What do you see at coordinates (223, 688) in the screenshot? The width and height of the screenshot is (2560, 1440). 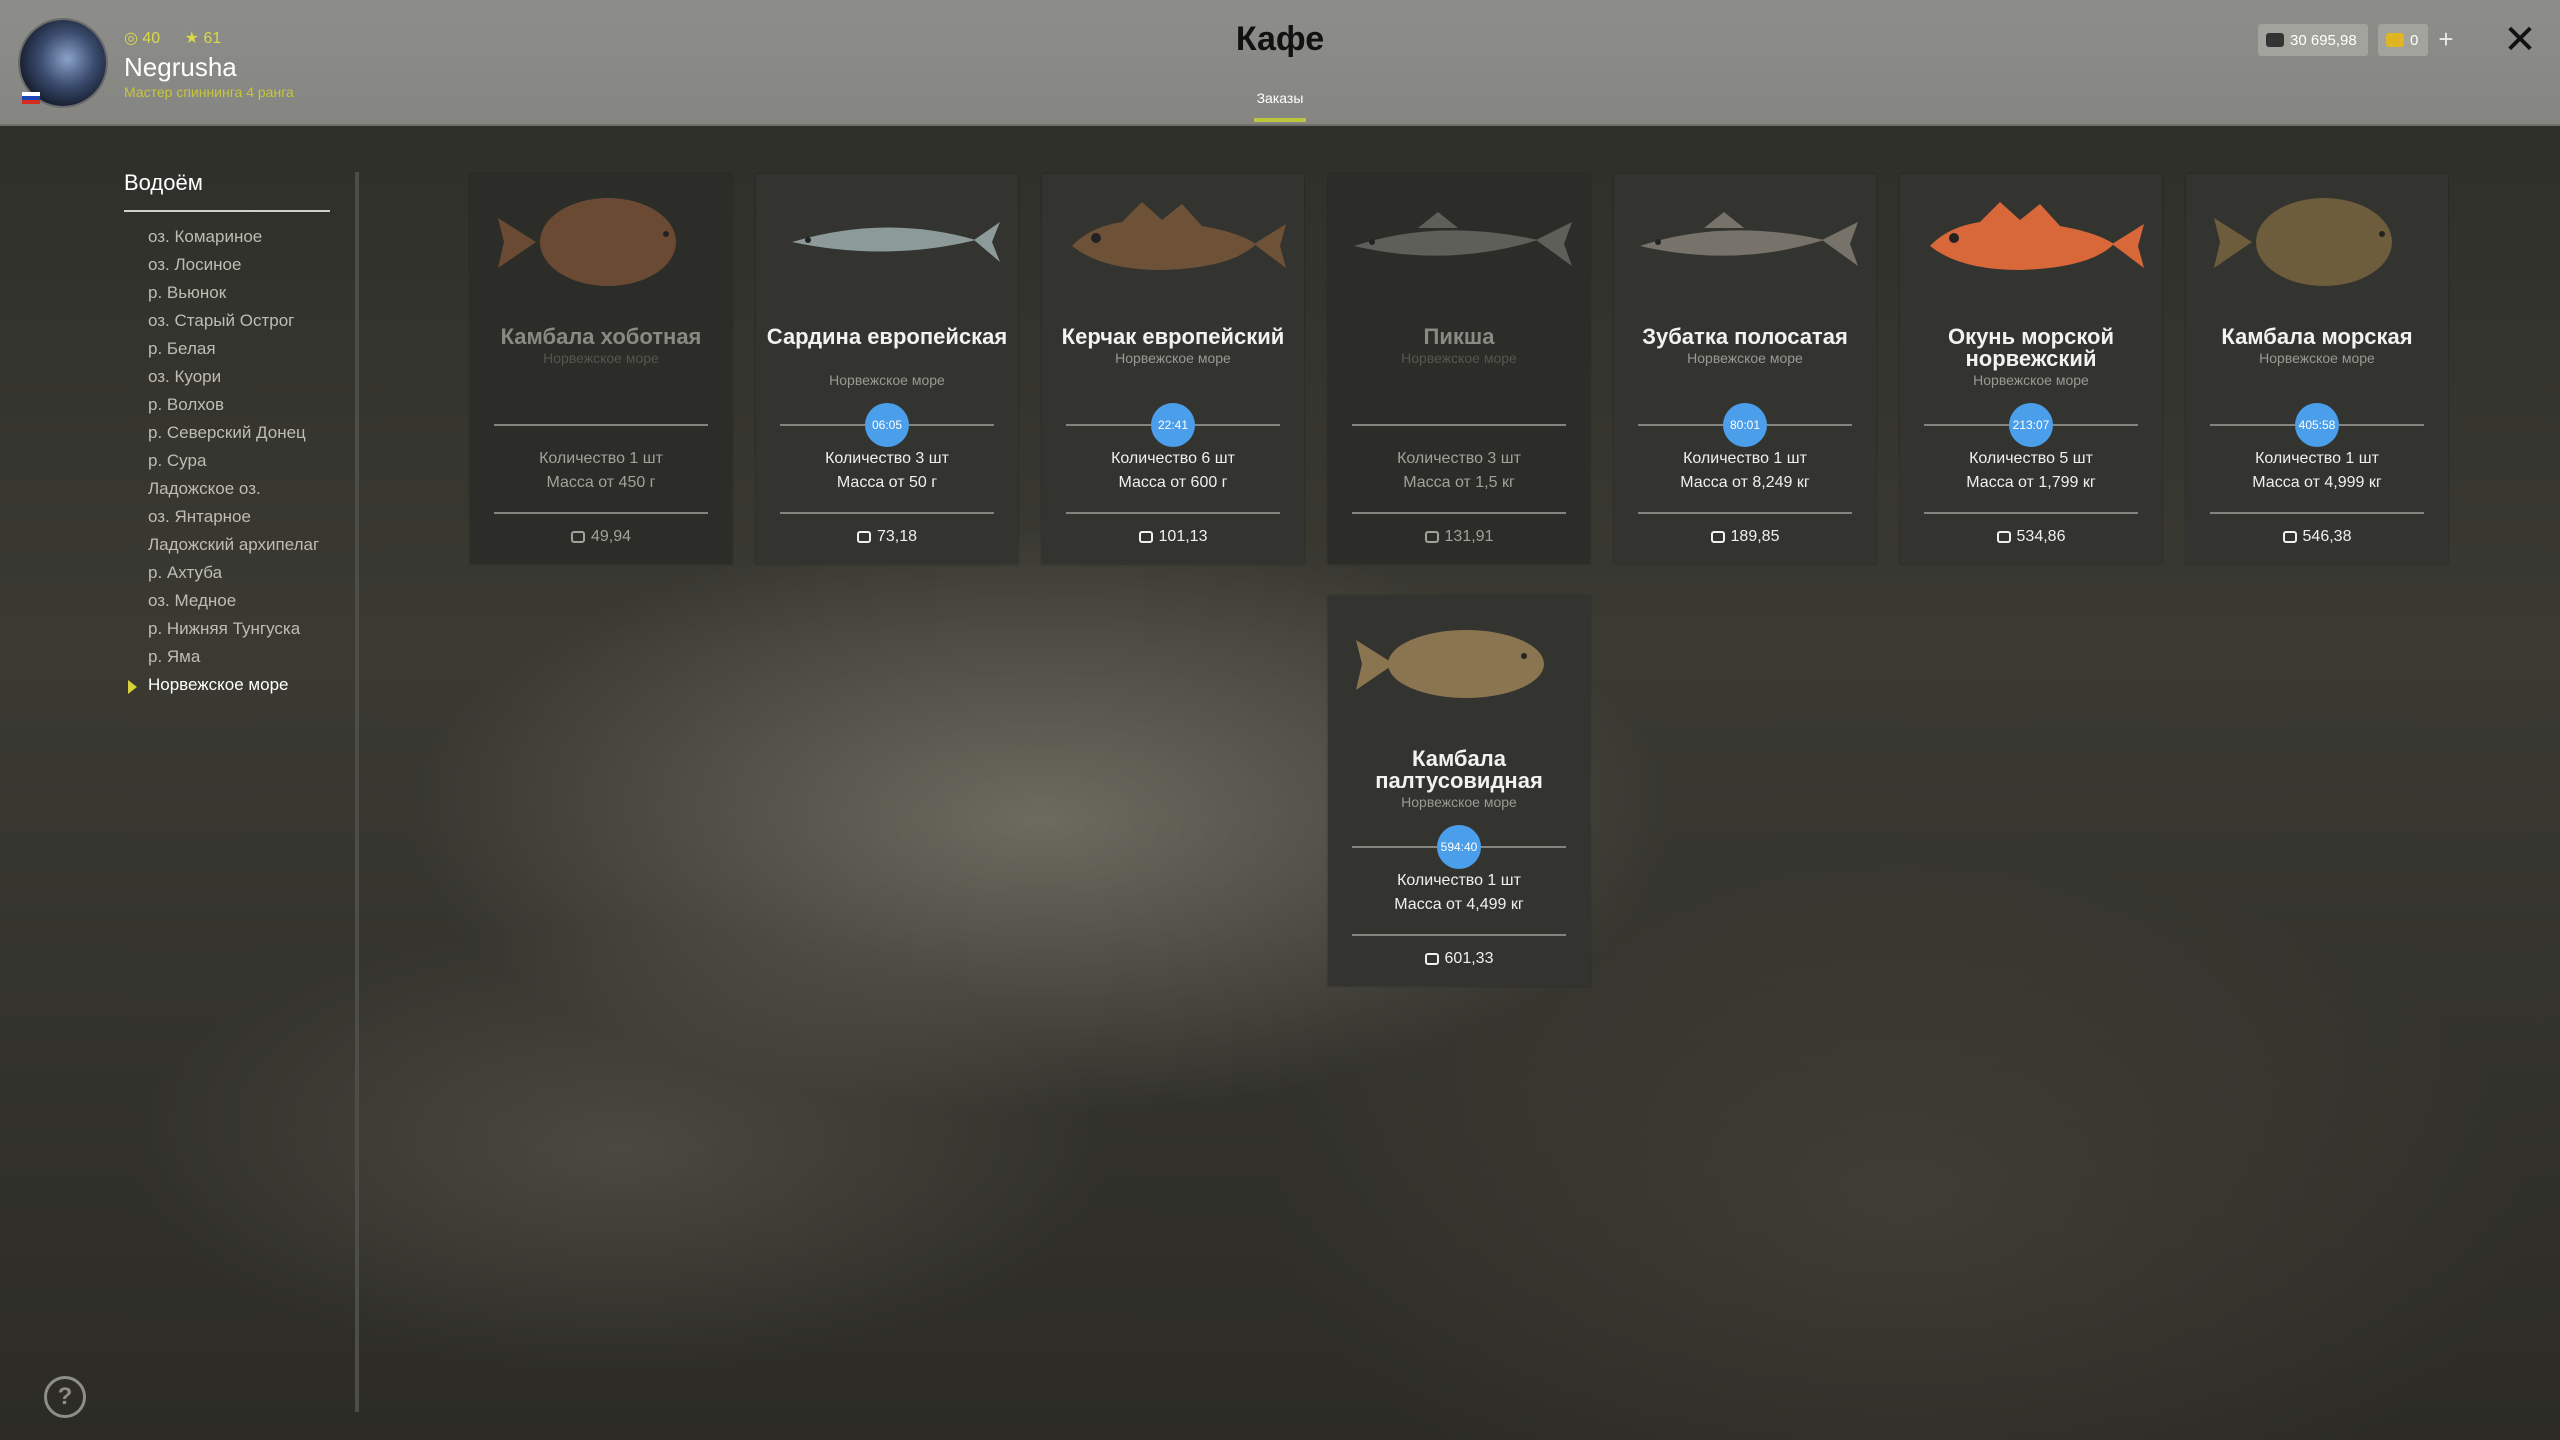 I see `lake-item: Норвежское море` at bounding box center [223, 688].